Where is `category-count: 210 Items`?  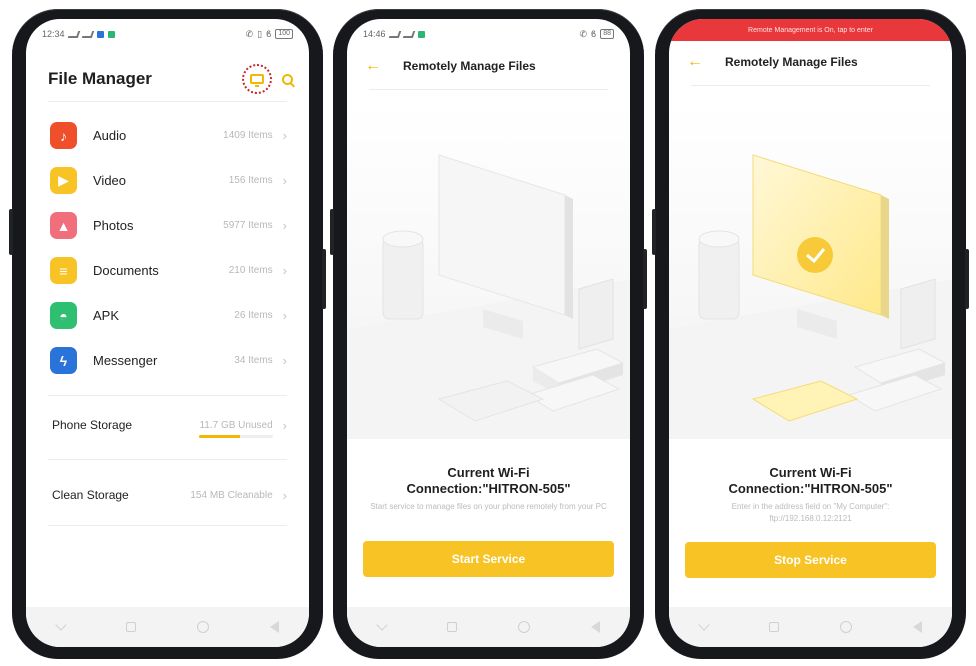 category-count: 210 Items is located at coordinates (250, 270).